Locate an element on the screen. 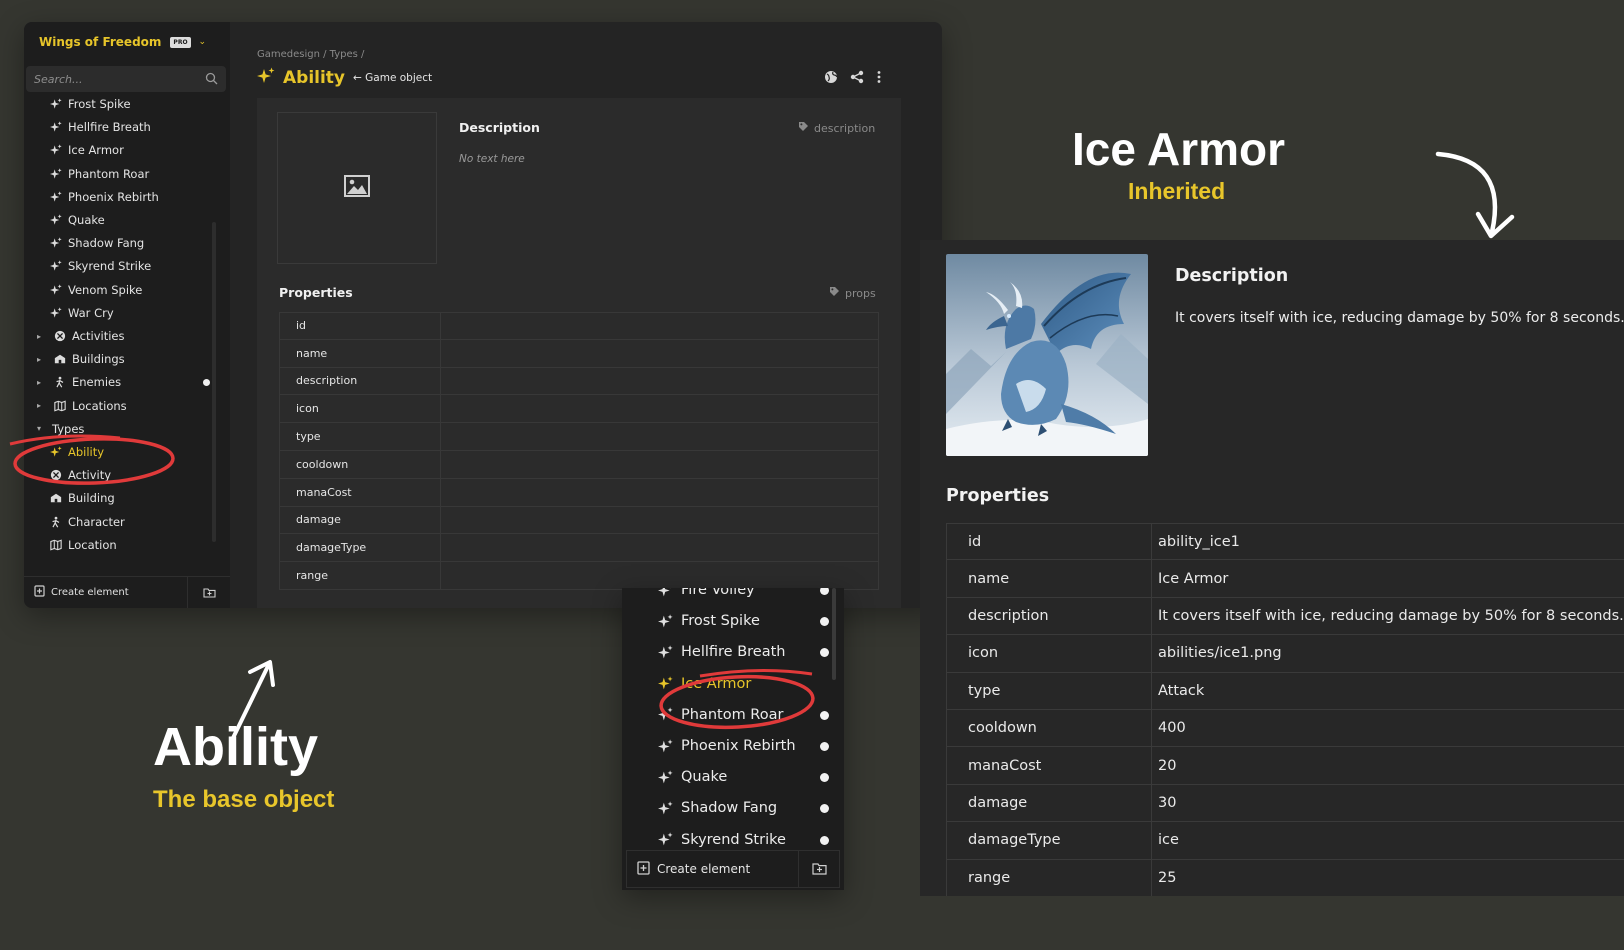  description-empty-text: No text here is located at coordinates (492, 159).